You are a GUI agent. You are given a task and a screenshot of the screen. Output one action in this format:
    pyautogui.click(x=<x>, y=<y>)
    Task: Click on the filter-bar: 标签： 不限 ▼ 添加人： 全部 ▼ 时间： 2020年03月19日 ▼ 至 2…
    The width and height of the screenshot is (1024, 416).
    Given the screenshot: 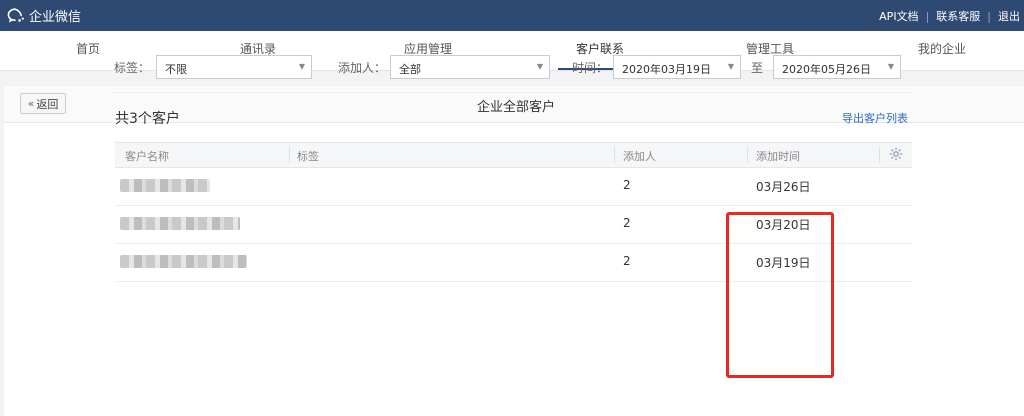 What is the action you would take?
    pyautogui.click(x=514, y=67)
    